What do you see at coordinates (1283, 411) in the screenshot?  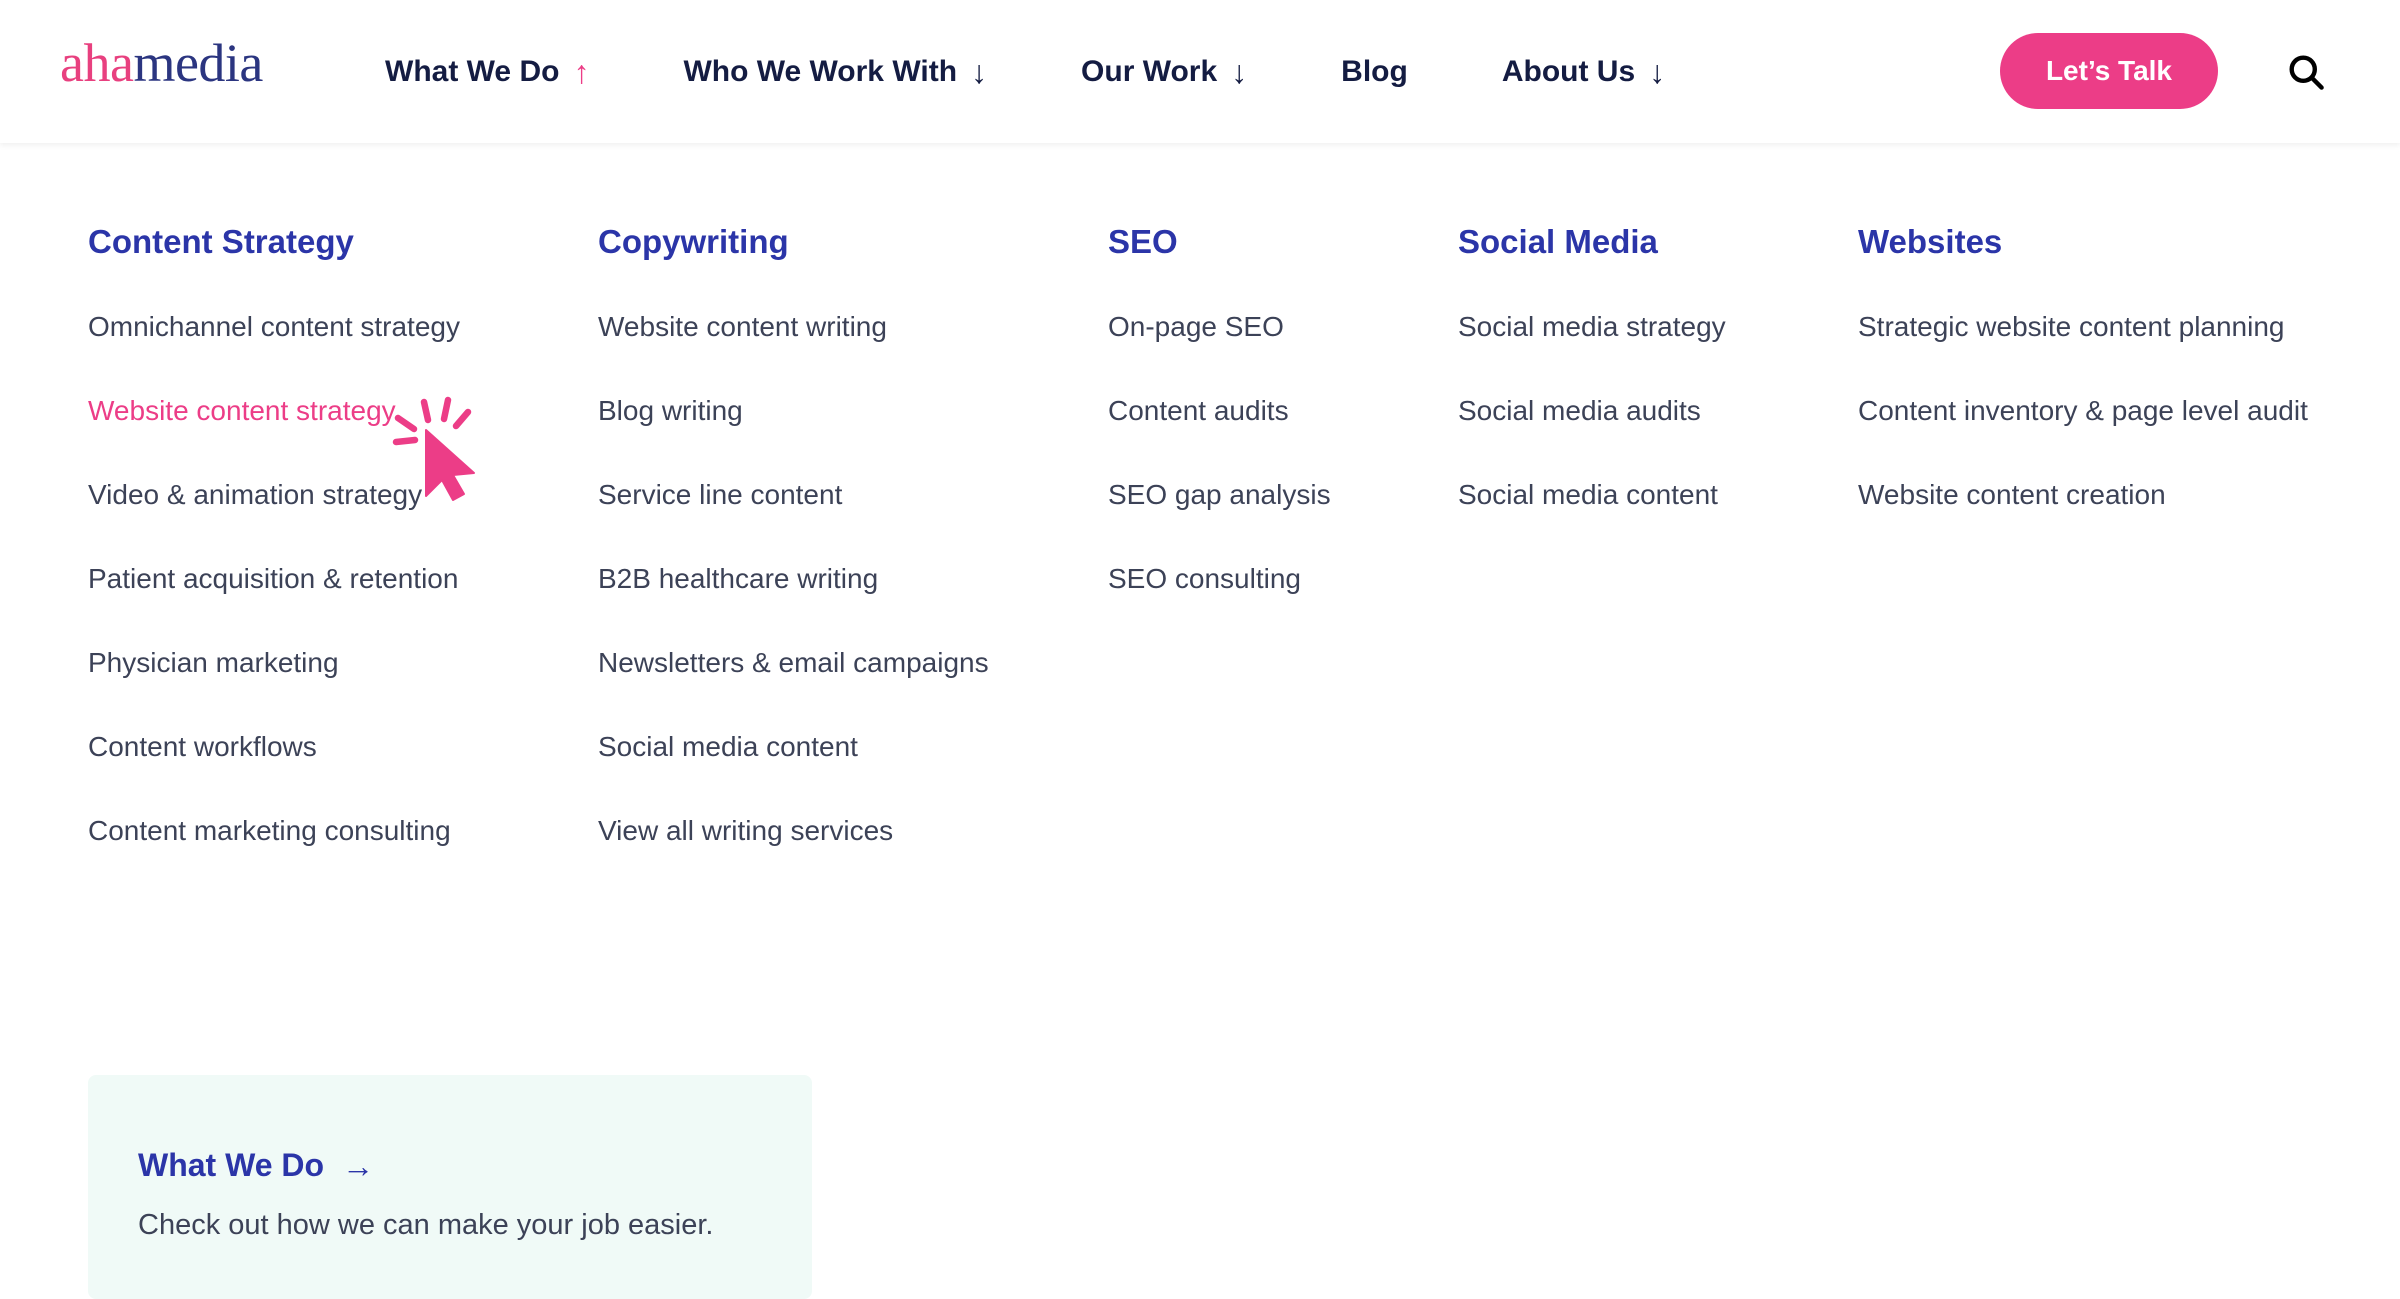 I see `menu-link: Content audits` at bounding box center [1283, 411].